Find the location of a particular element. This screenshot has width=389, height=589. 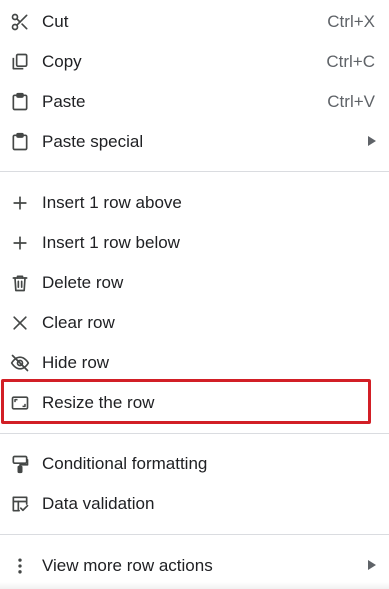

shortcut-label: Ctrl+C is located at coordinates (350, 61).